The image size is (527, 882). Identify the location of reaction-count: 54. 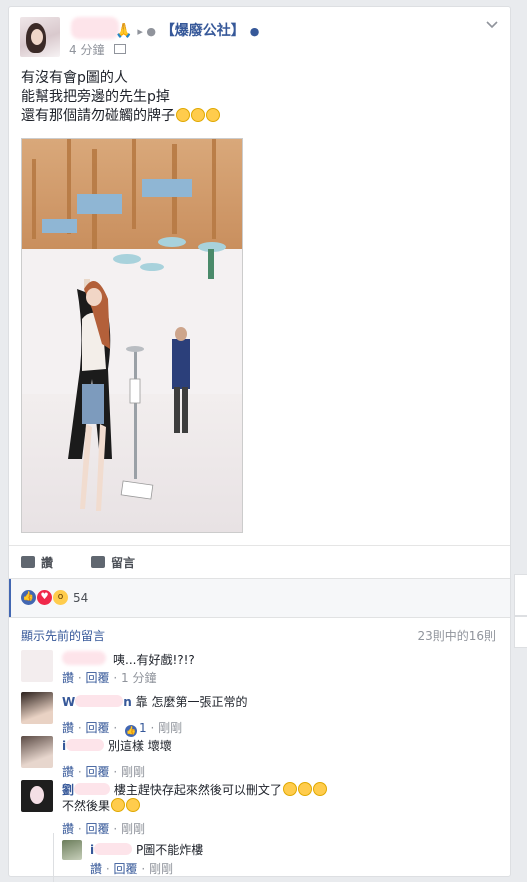
(81, 598).